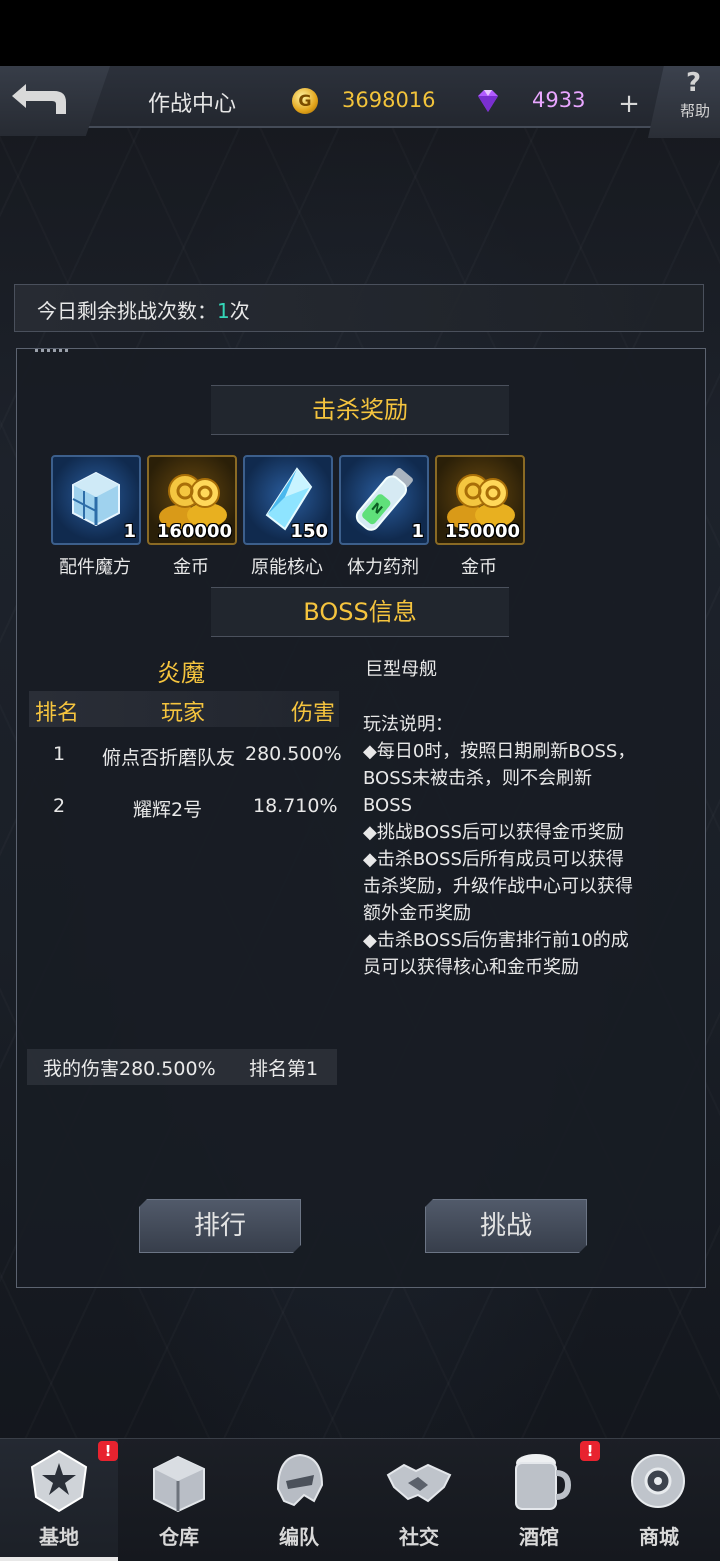  I want to click on ranking-damage: 280.500%, so click(293, 754).